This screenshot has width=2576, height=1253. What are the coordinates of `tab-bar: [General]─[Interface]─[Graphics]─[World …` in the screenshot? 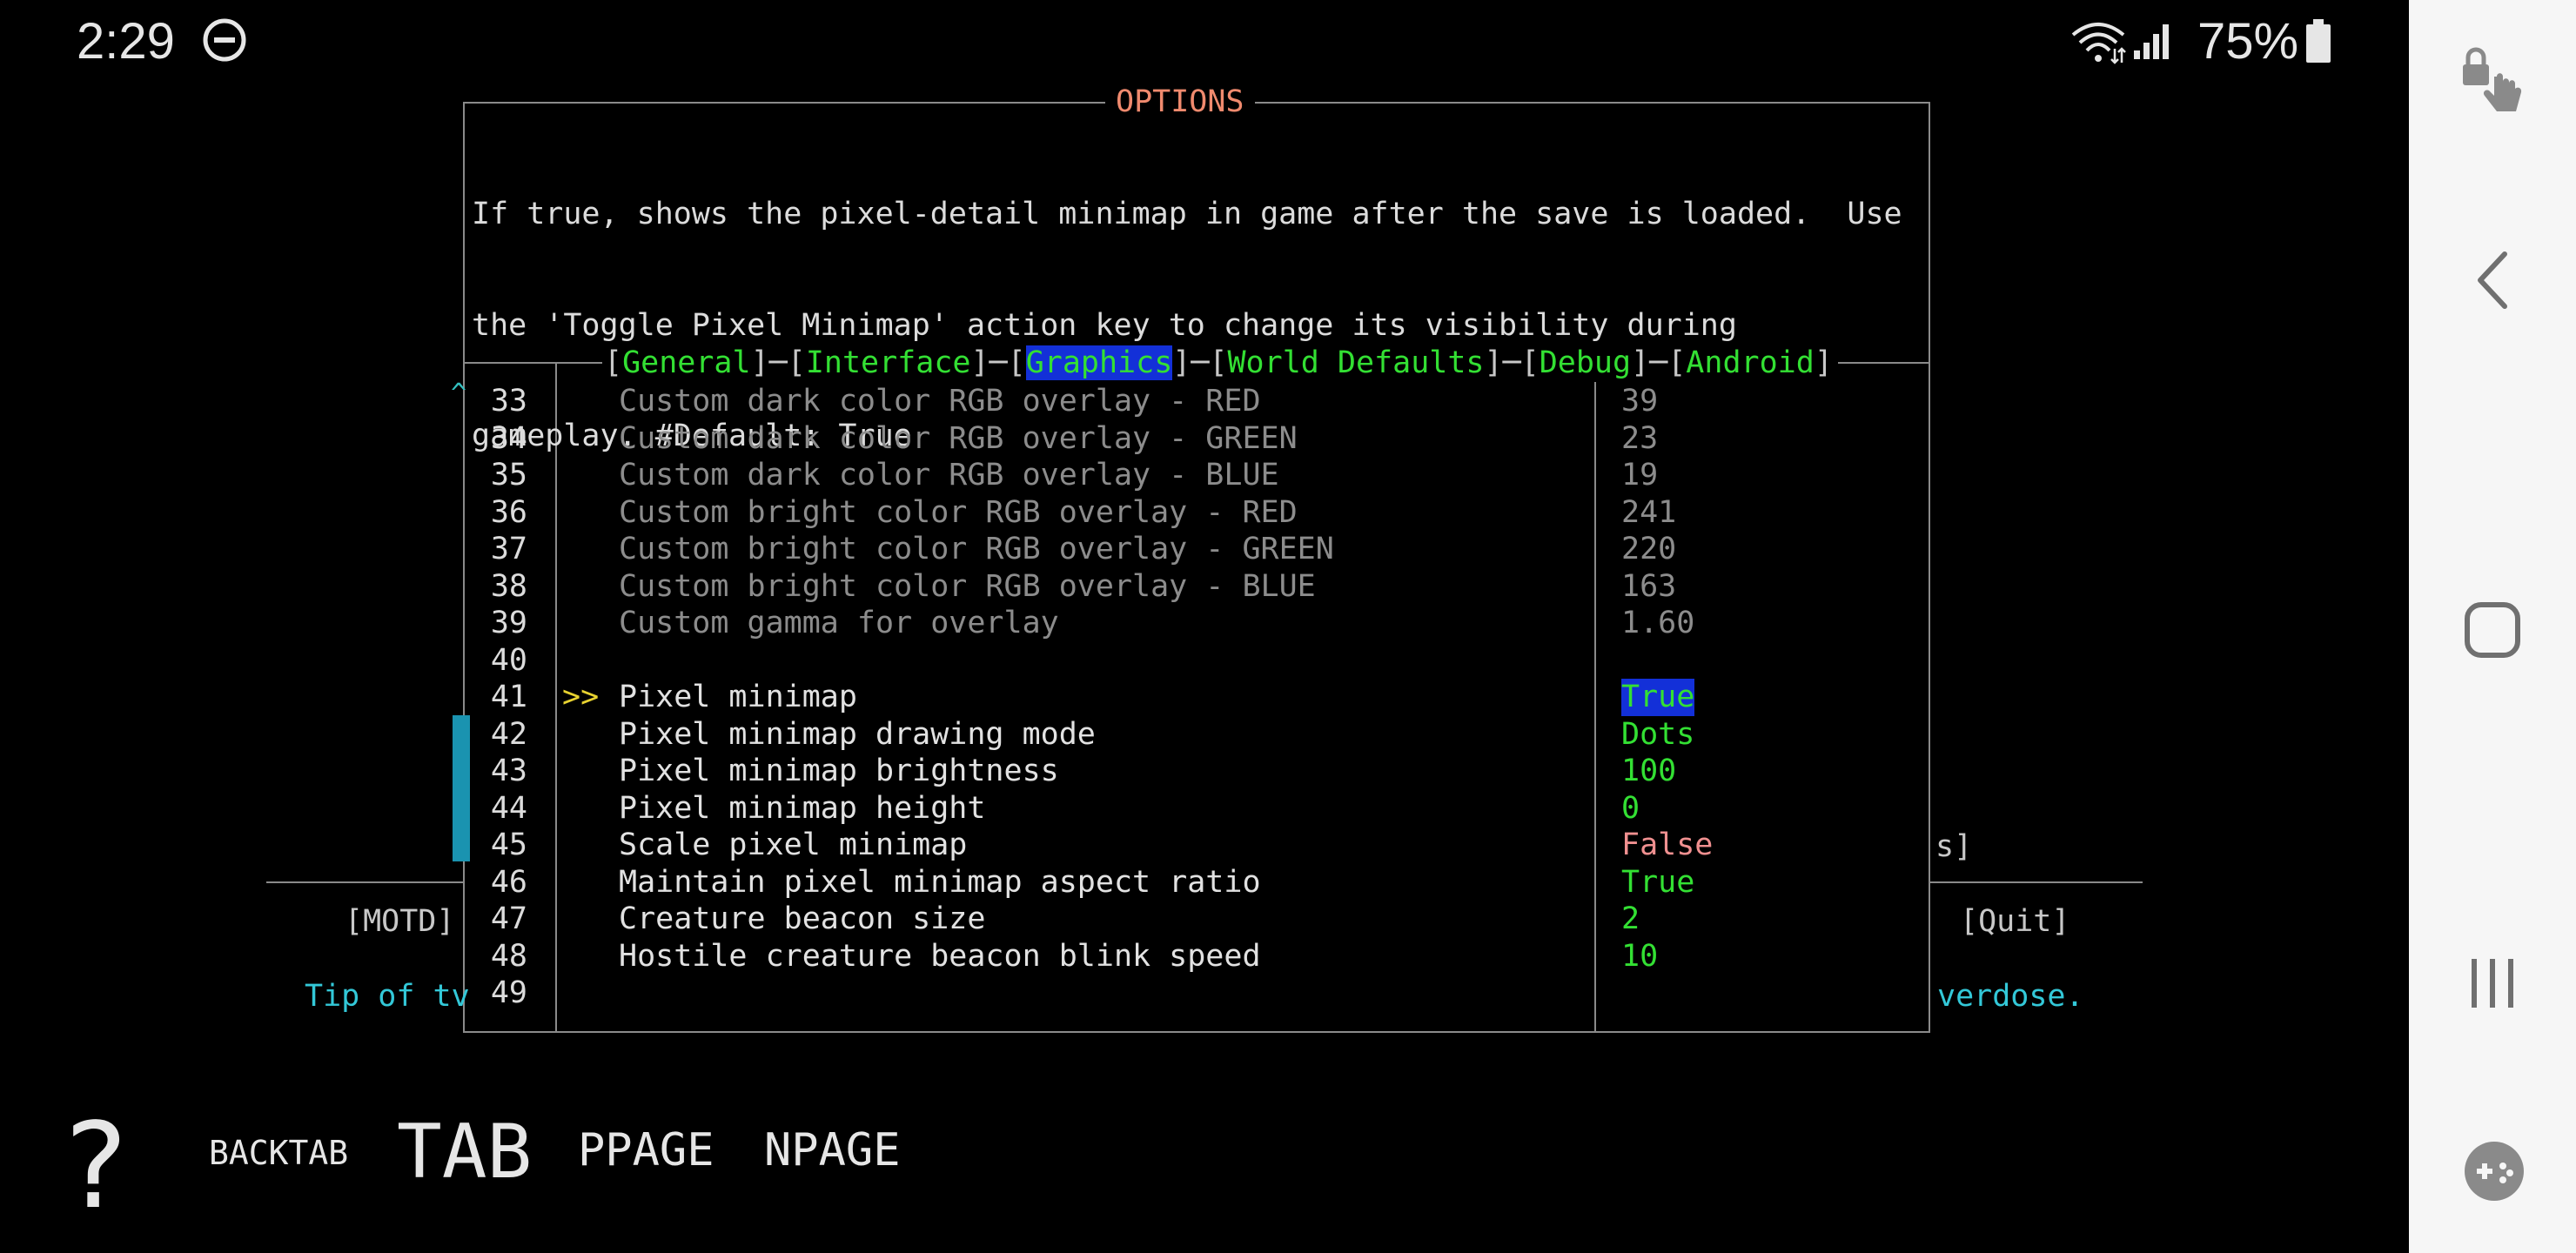 It's located at (1218, 363).